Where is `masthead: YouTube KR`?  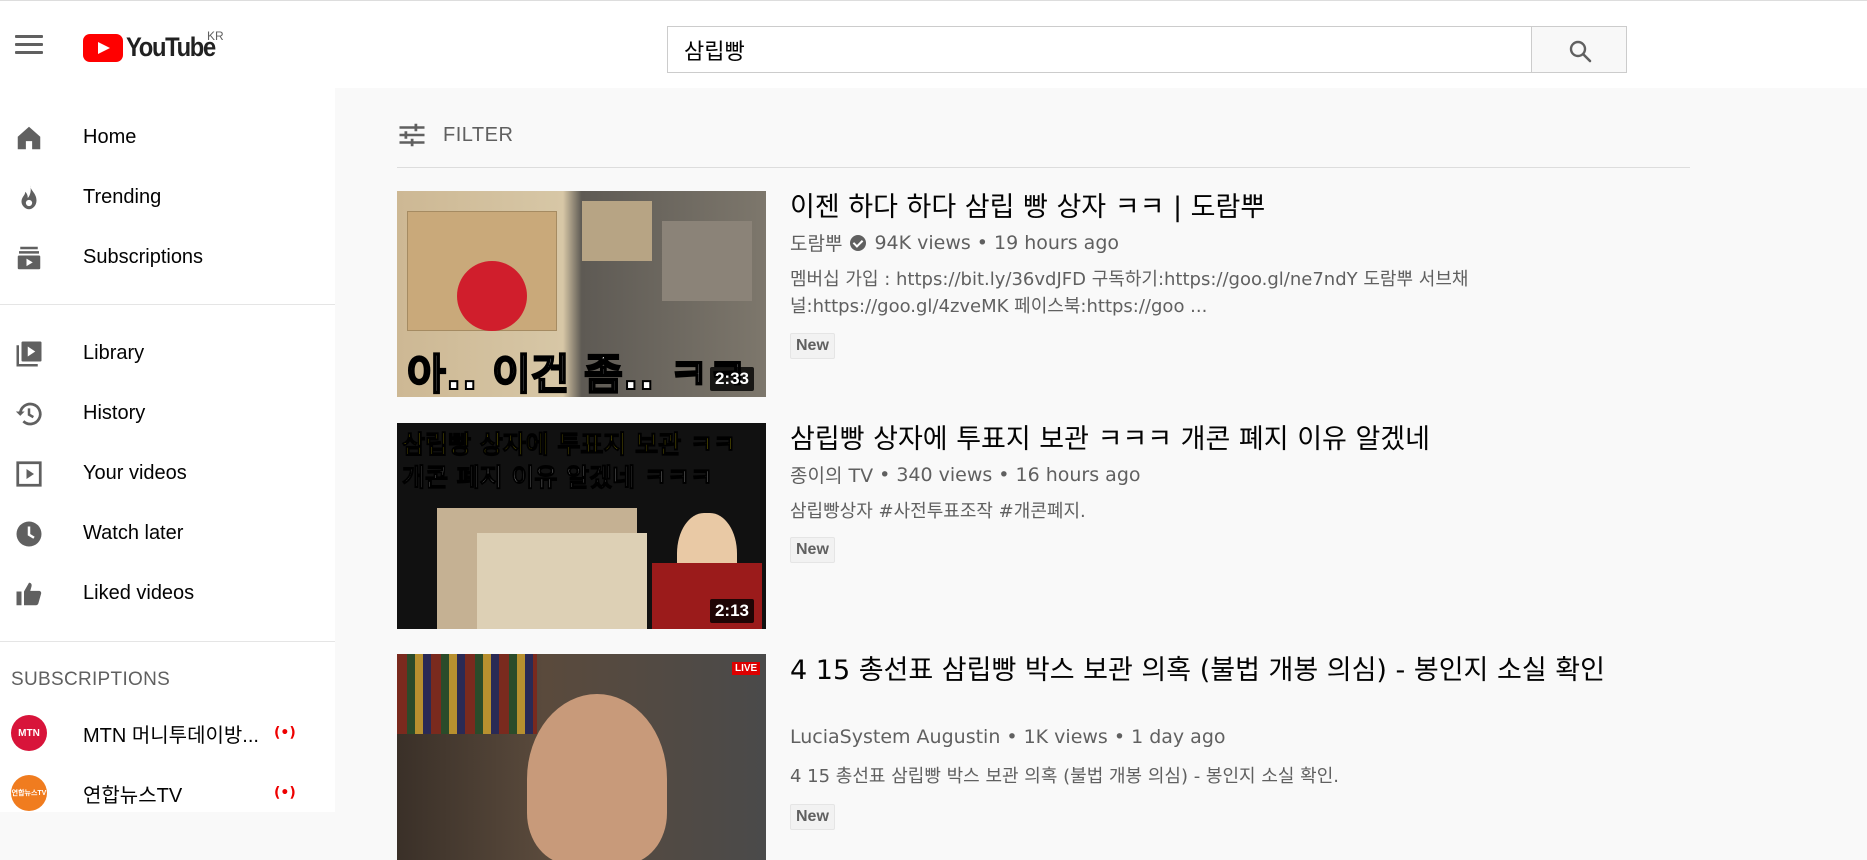 masthead: YouTube KR is located at coordinates (933, 46).